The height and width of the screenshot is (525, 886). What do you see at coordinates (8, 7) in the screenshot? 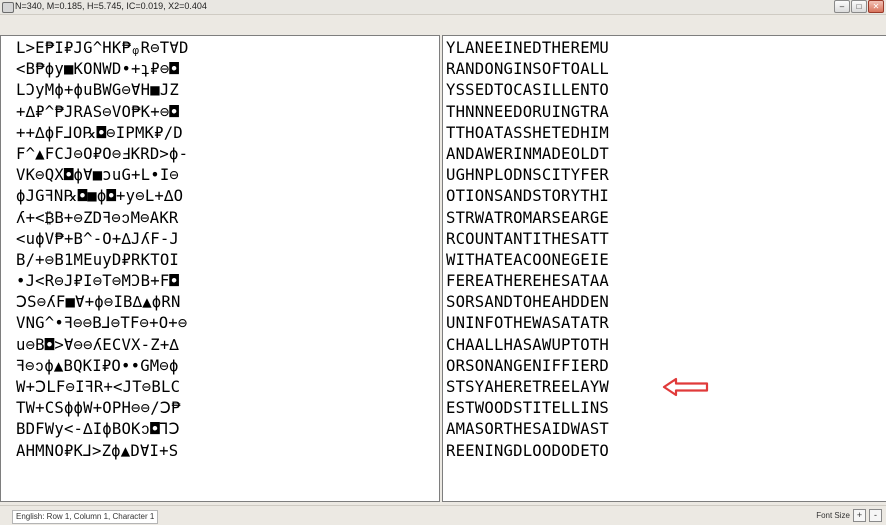
I see `app-icon` at bounding box center [8, 7].